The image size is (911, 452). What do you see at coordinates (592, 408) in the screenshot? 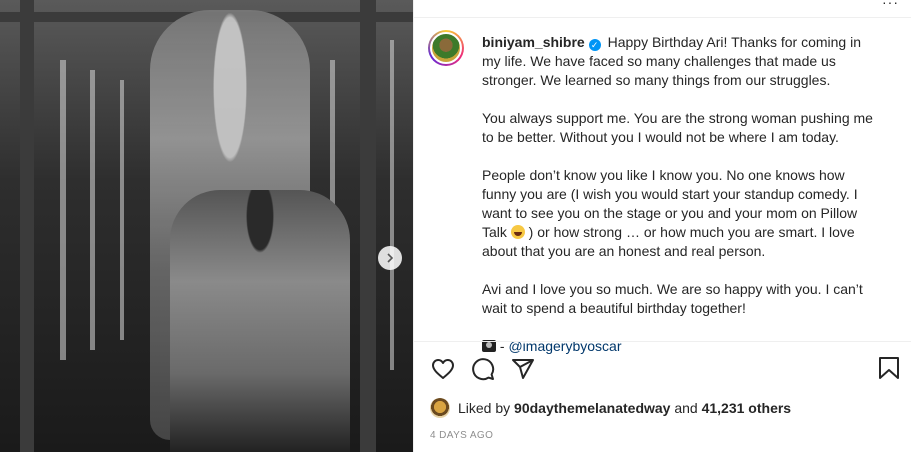
I see `liker-username: 90daythemelanatedway` at bounding box center [592, 408].